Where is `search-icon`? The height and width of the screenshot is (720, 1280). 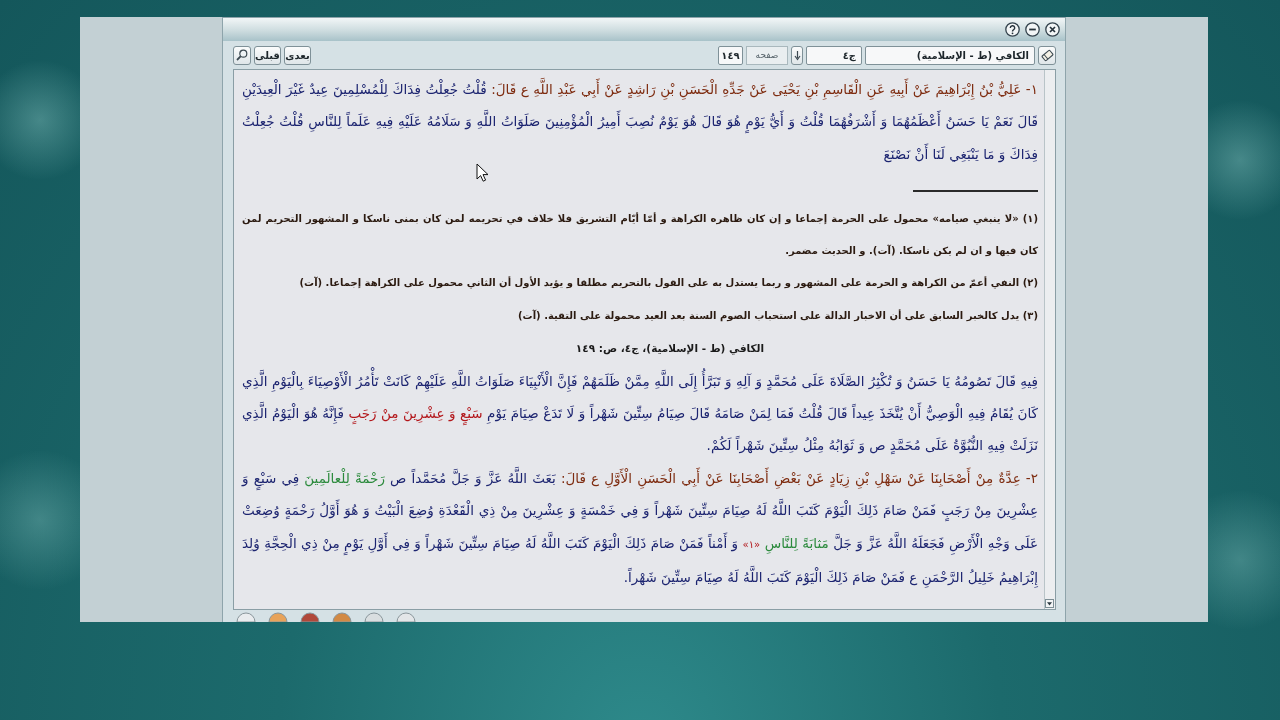 search-icon is located at coordinates (242, 55).